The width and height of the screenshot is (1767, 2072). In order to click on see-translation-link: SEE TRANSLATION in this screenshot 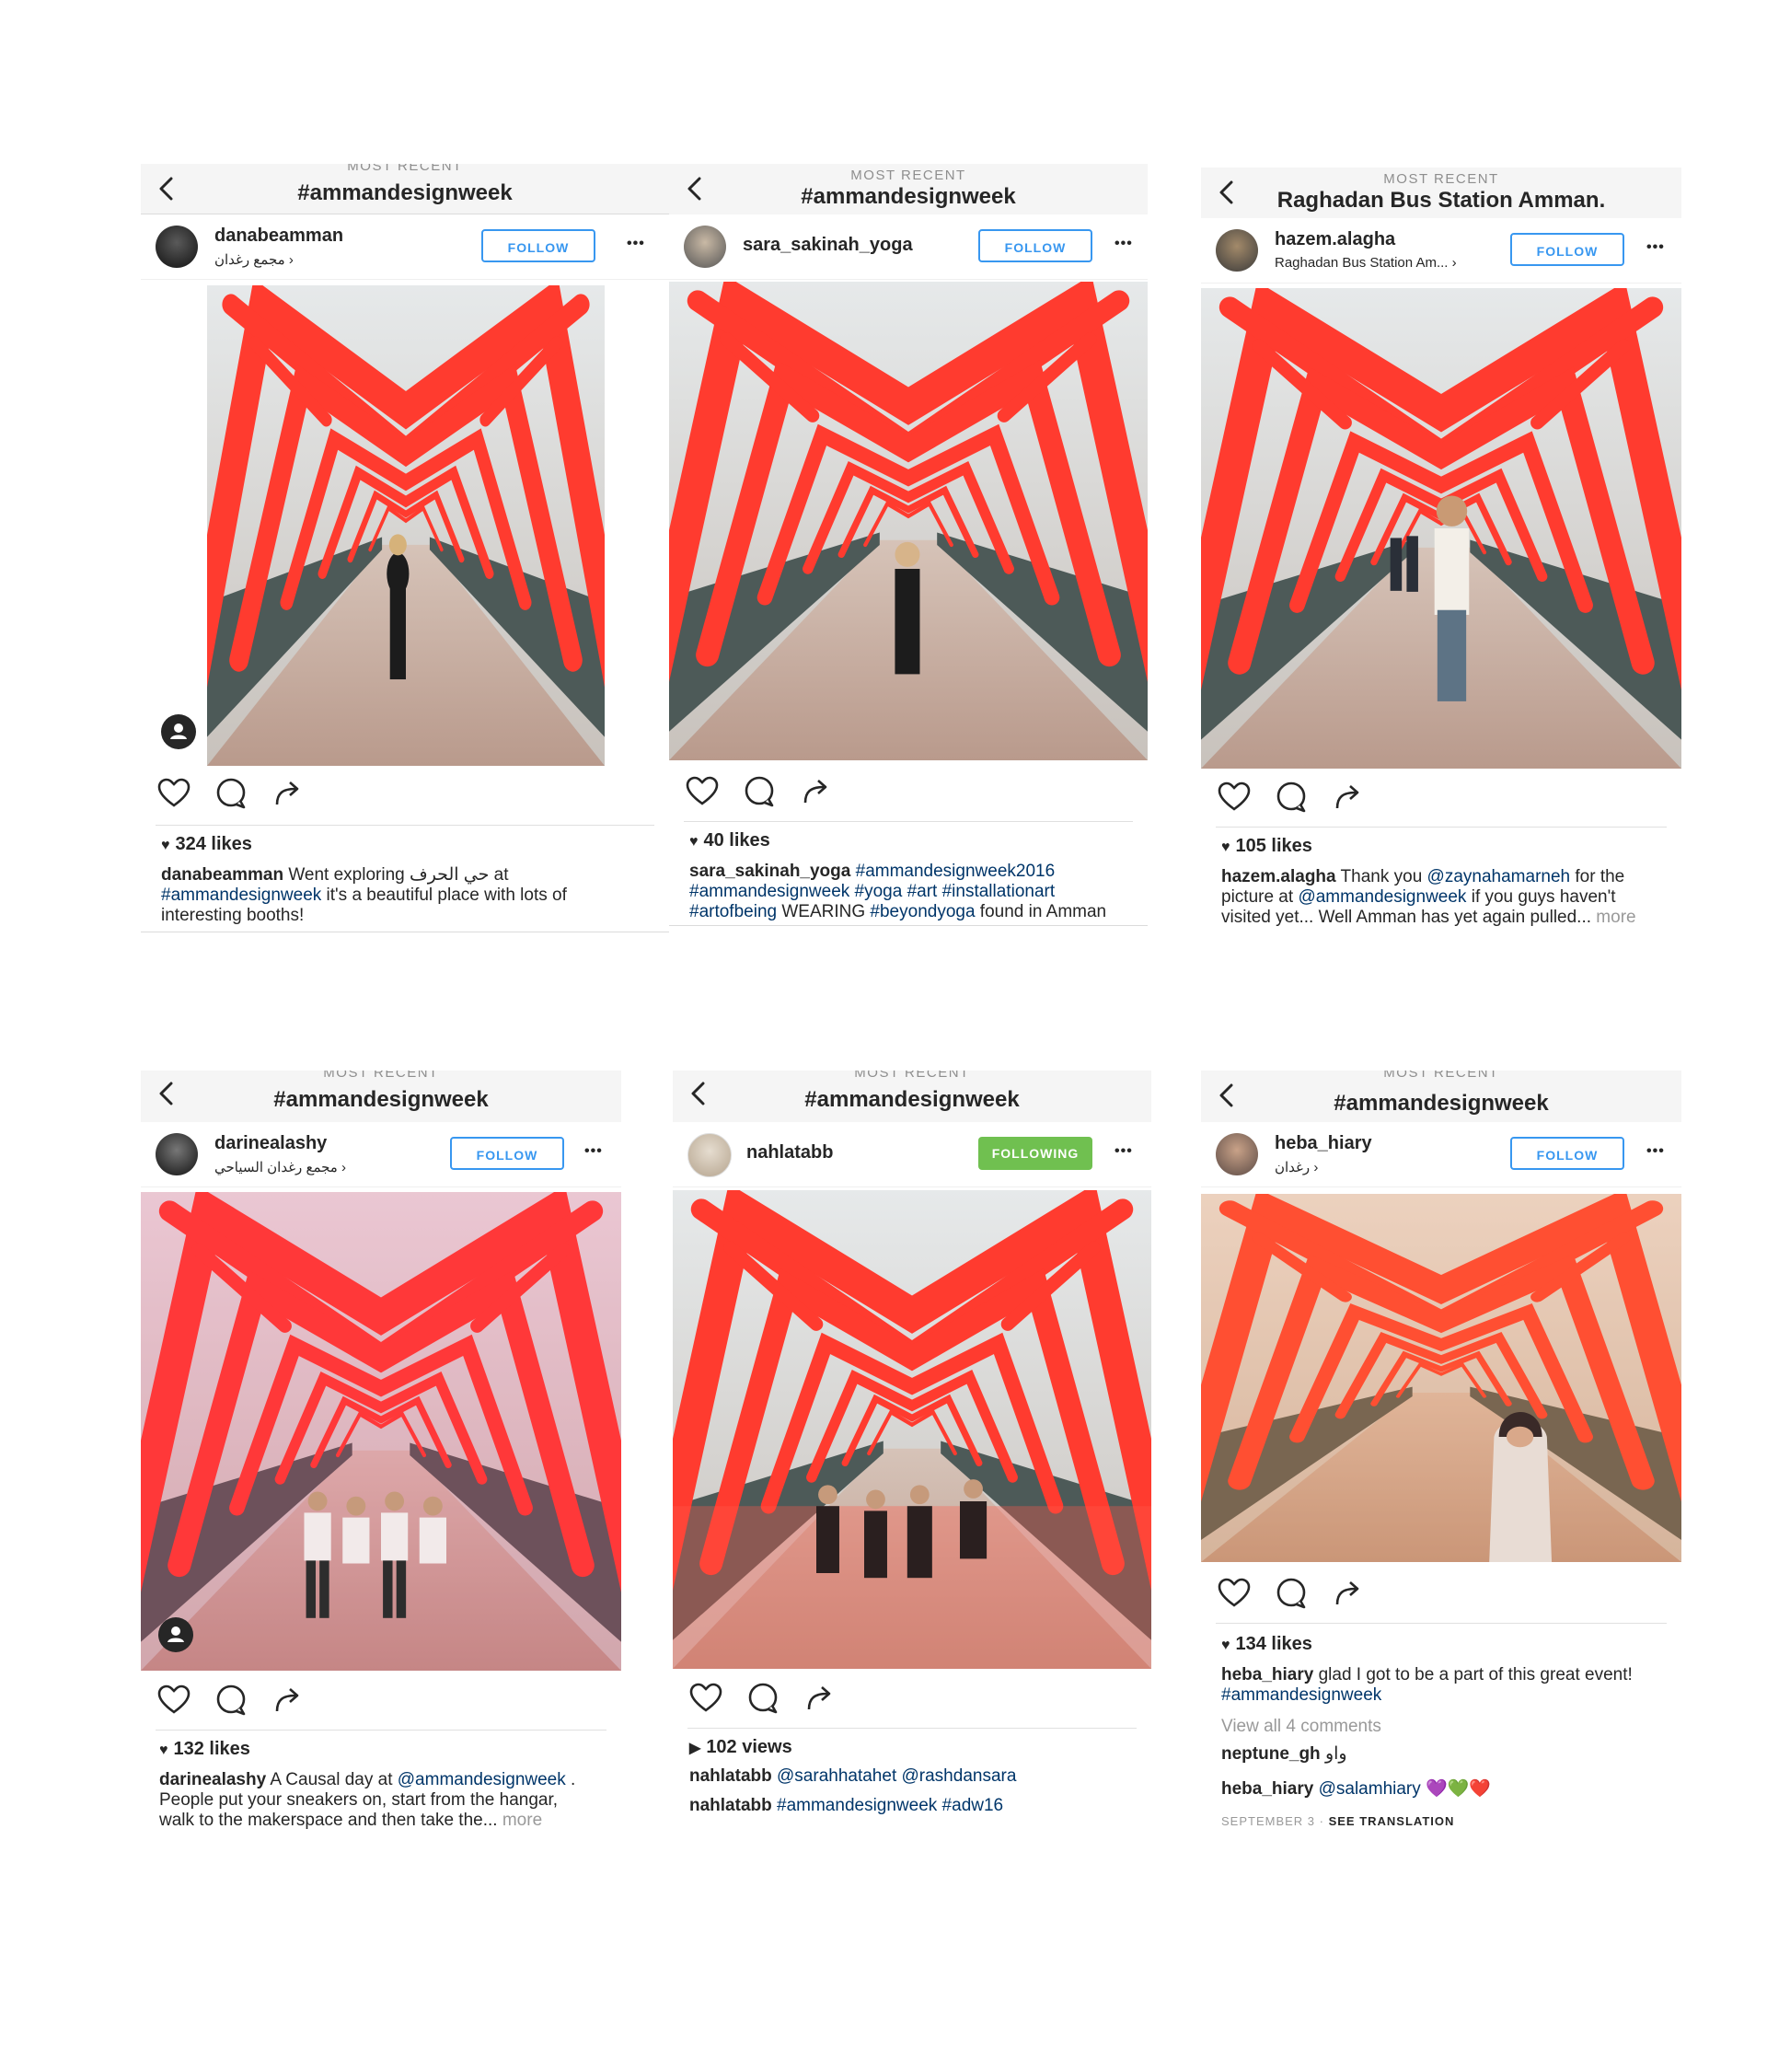, I will do `click(1392, 1821)`.